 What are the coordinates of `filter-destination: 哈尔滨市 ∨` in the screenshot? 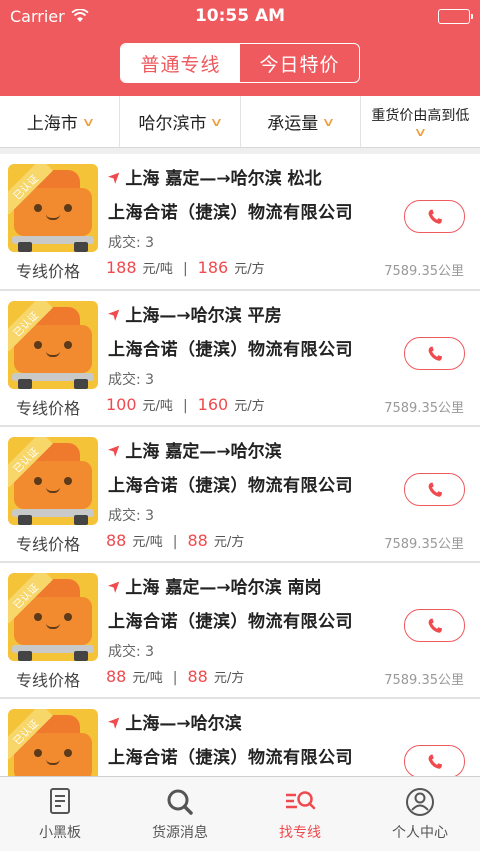 It's located at (180, 121).